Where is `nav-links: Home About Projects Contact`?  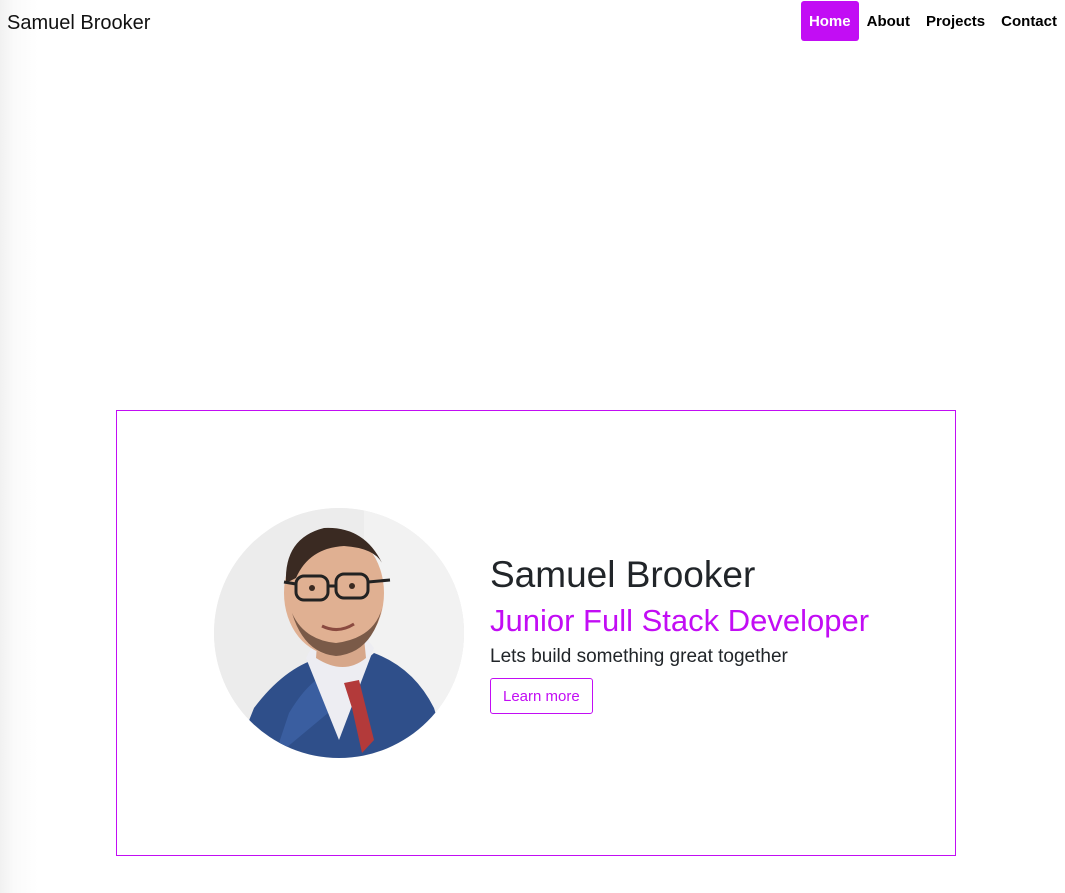 nav-links: Home About Projects Contact is located at coordinates (932, 21).